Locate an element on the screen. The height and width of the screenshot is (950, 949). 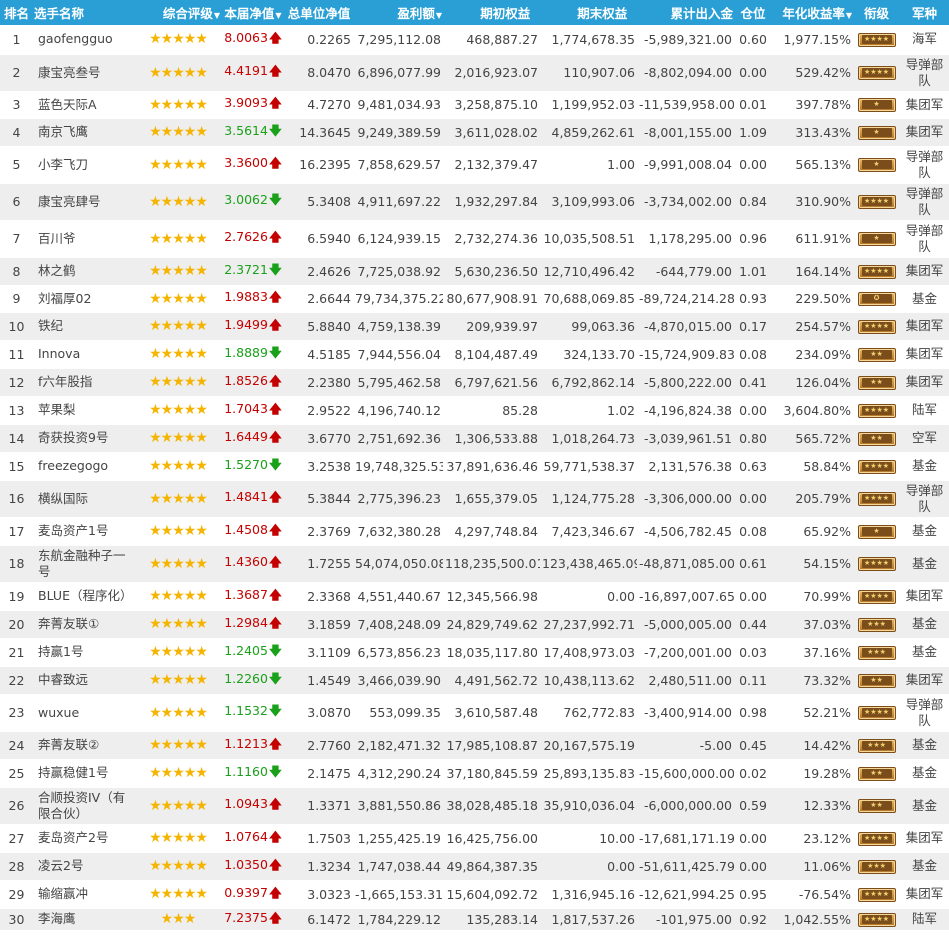
rank-badge-icon: ★★★★ is located at coordinates (876, 596).